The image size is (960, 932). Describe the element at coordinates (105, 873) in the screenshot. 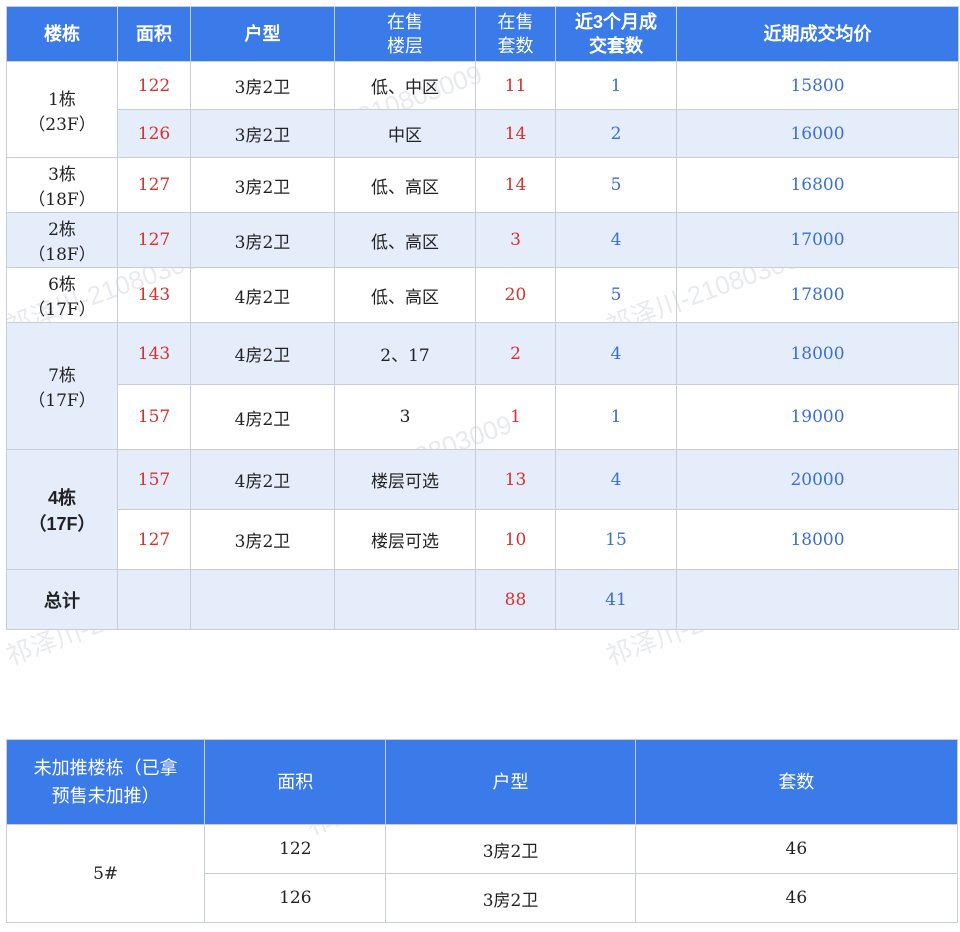

I see `building-cell: 5#` at that location.